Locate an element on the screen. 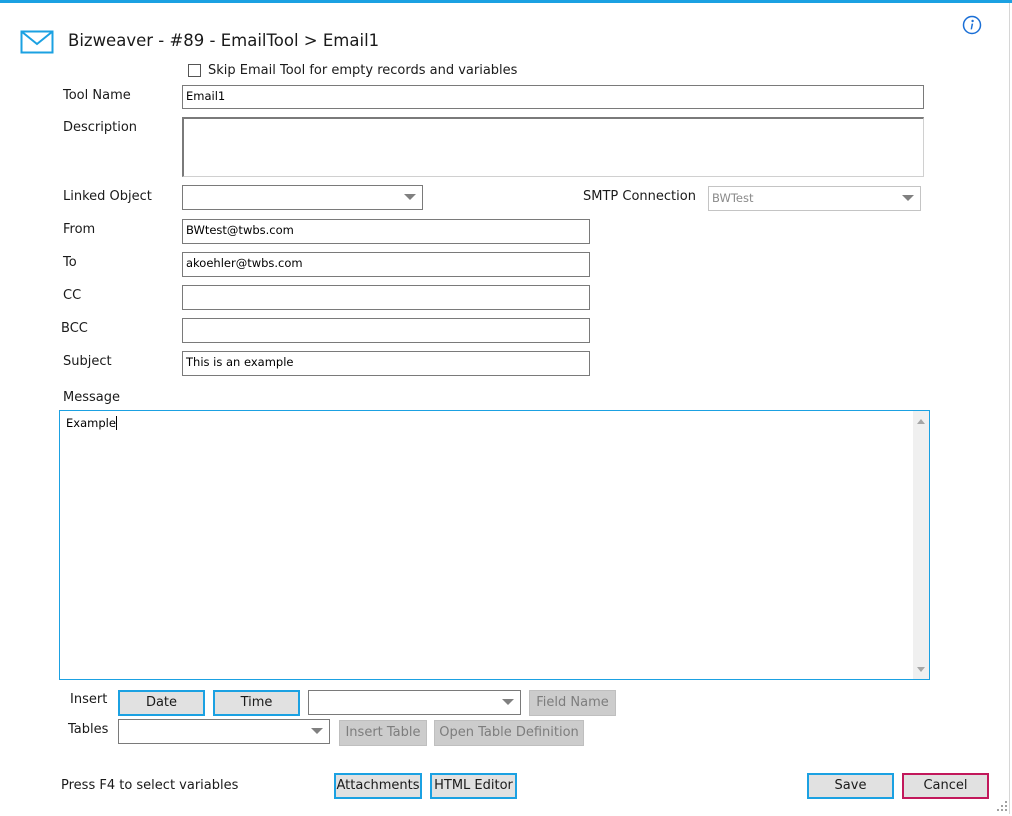 The height and width of the screenshot is (816, 1012). insert-table-button: Insert Table is located at coordinates (383, 733).